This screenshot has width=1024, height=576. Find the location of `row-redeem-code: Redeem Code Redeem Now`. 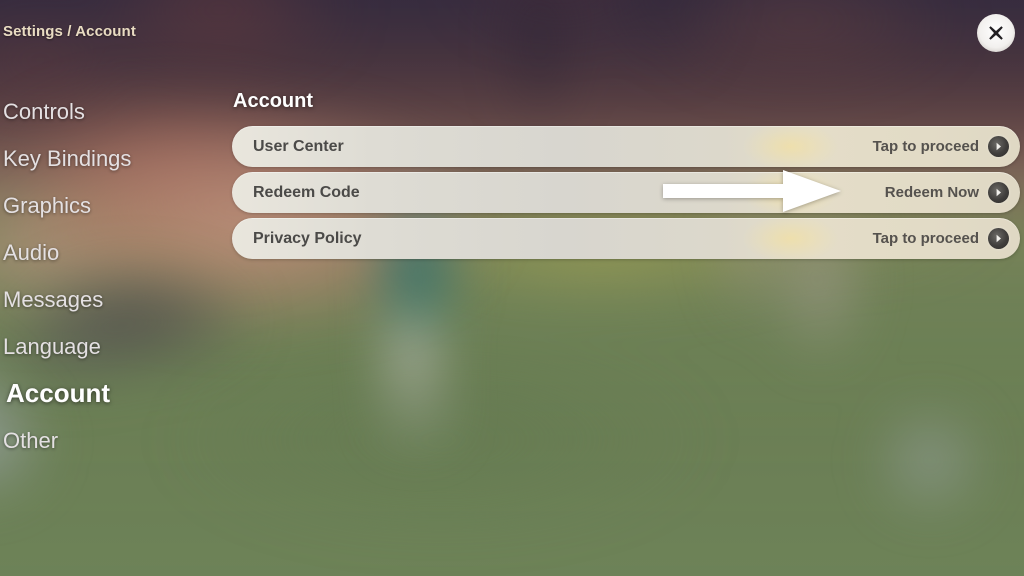

row-redeem-code: Redeem Code Redeem Now is located at coordinates (626, 192).